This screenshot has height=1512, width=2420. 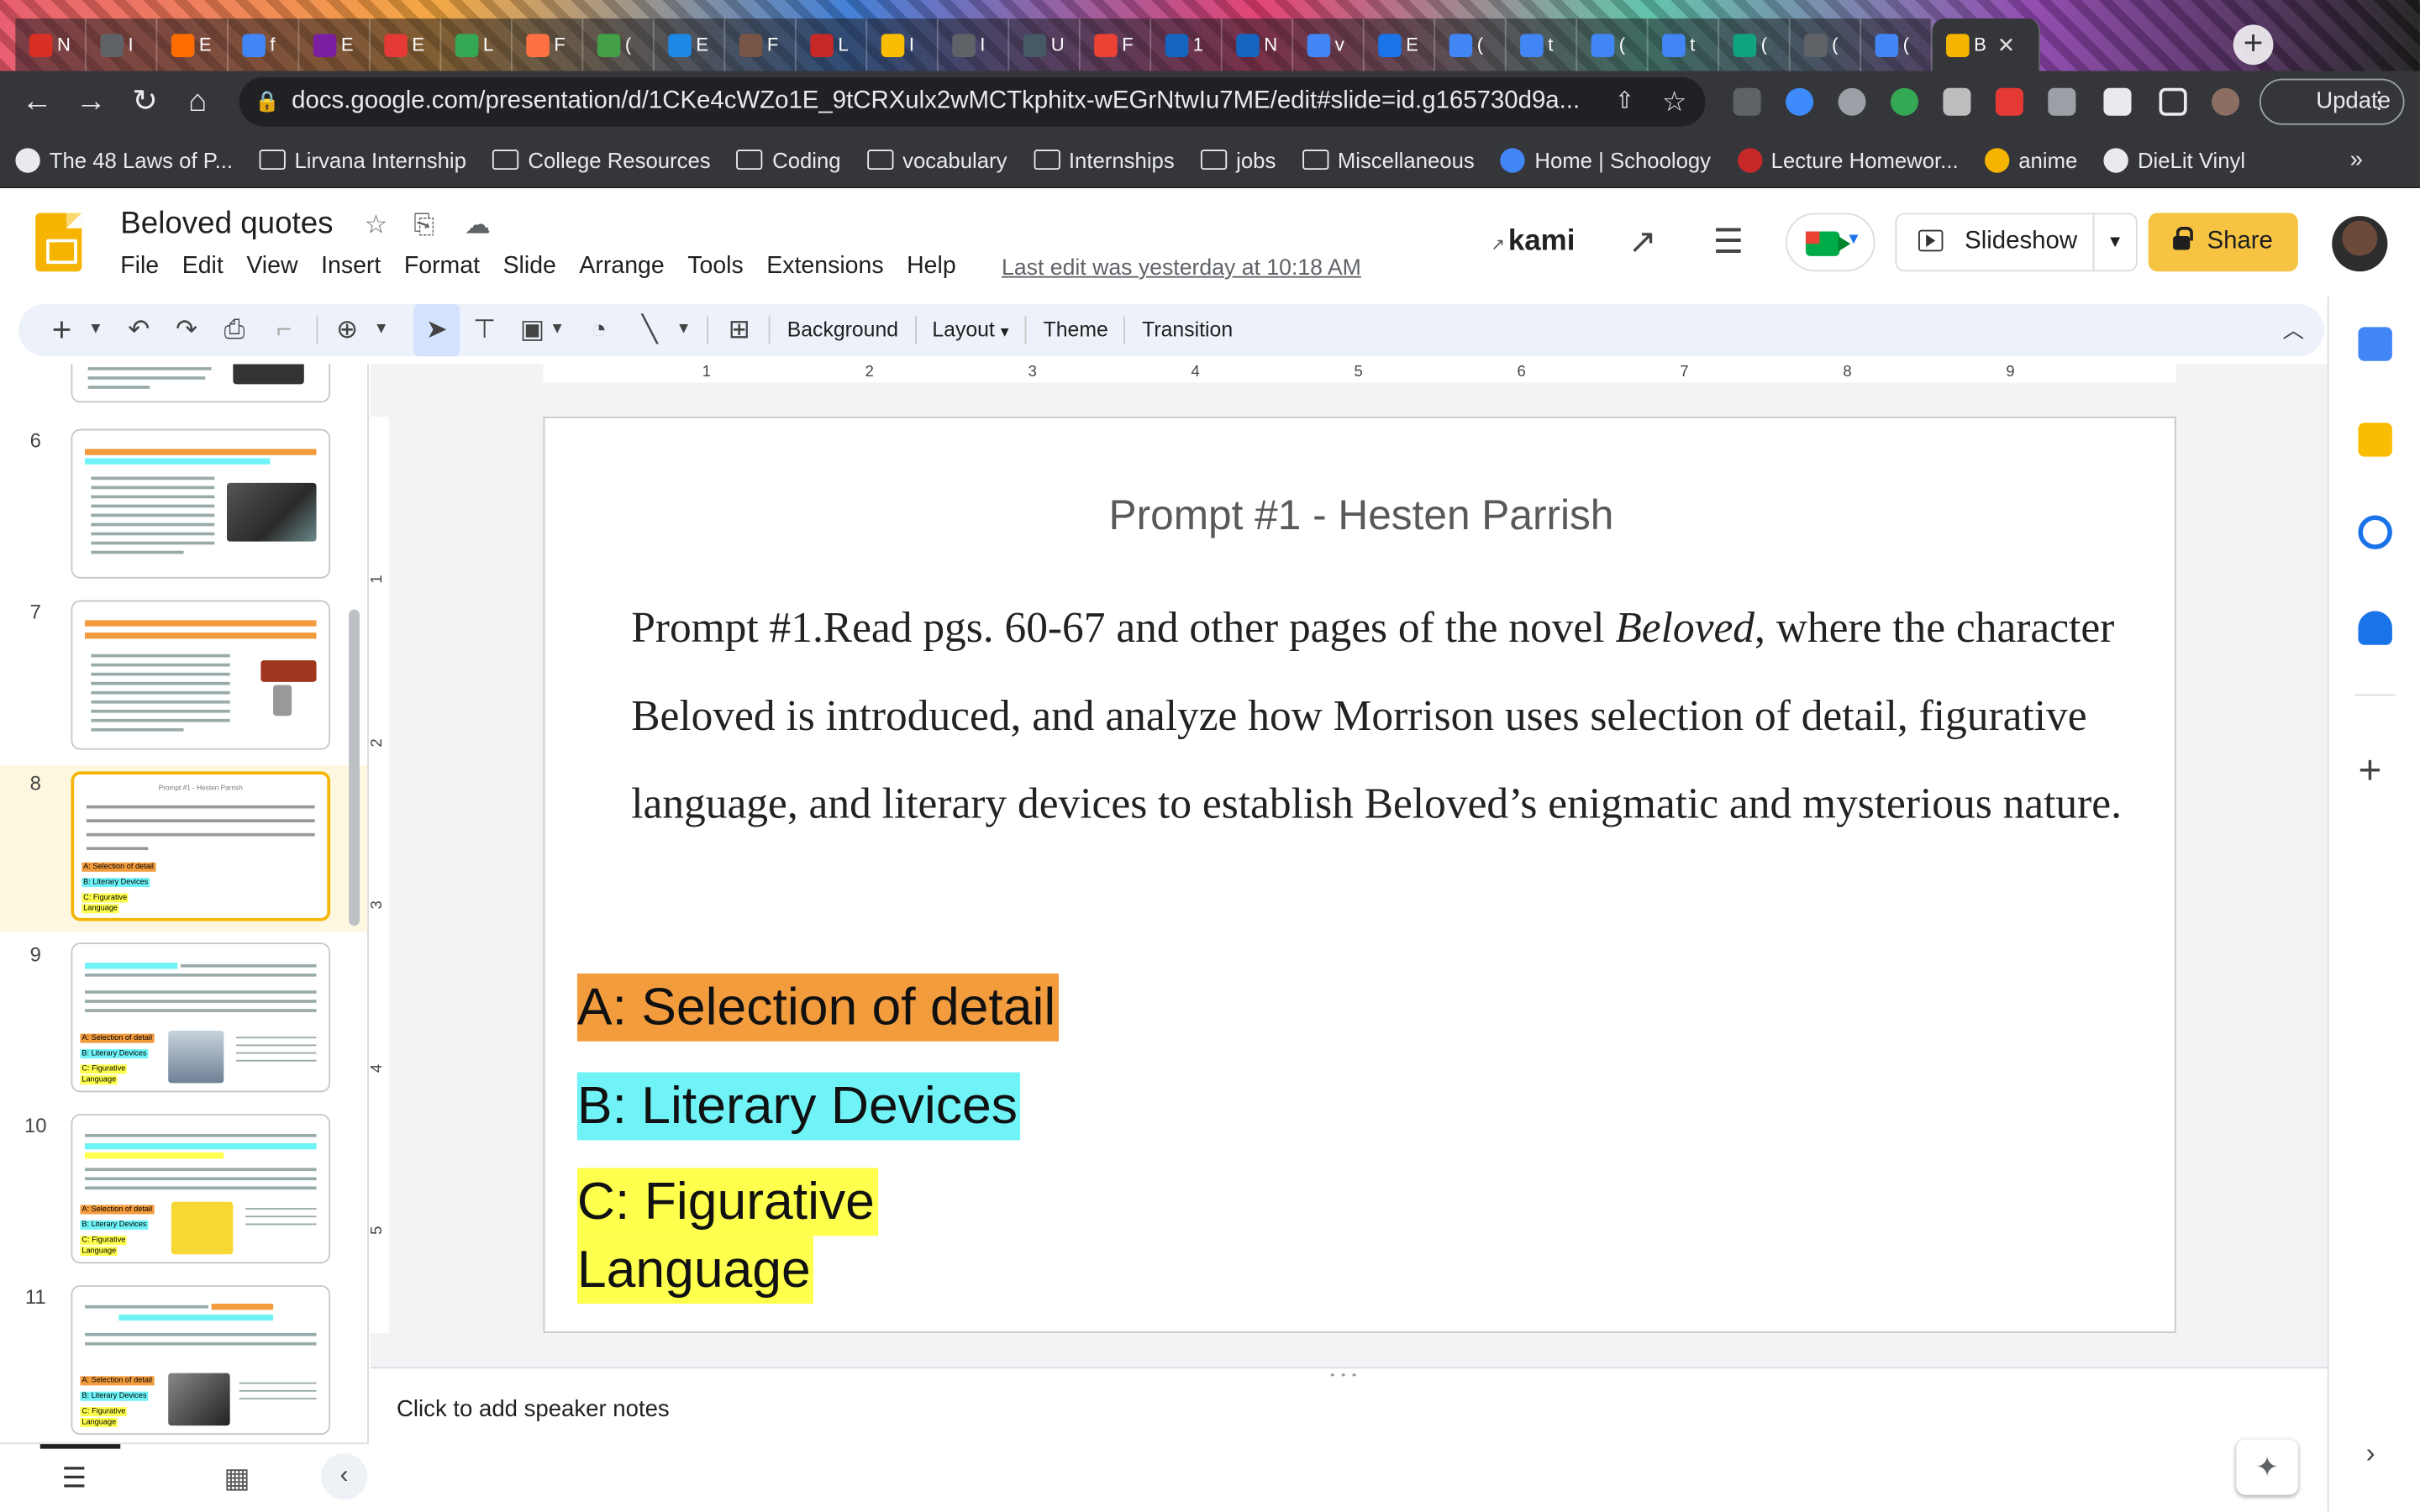 What do you see at coordinates (442, 267) in the screenshot?
I see `menu-format: Format` at bounding box center [442, 267].